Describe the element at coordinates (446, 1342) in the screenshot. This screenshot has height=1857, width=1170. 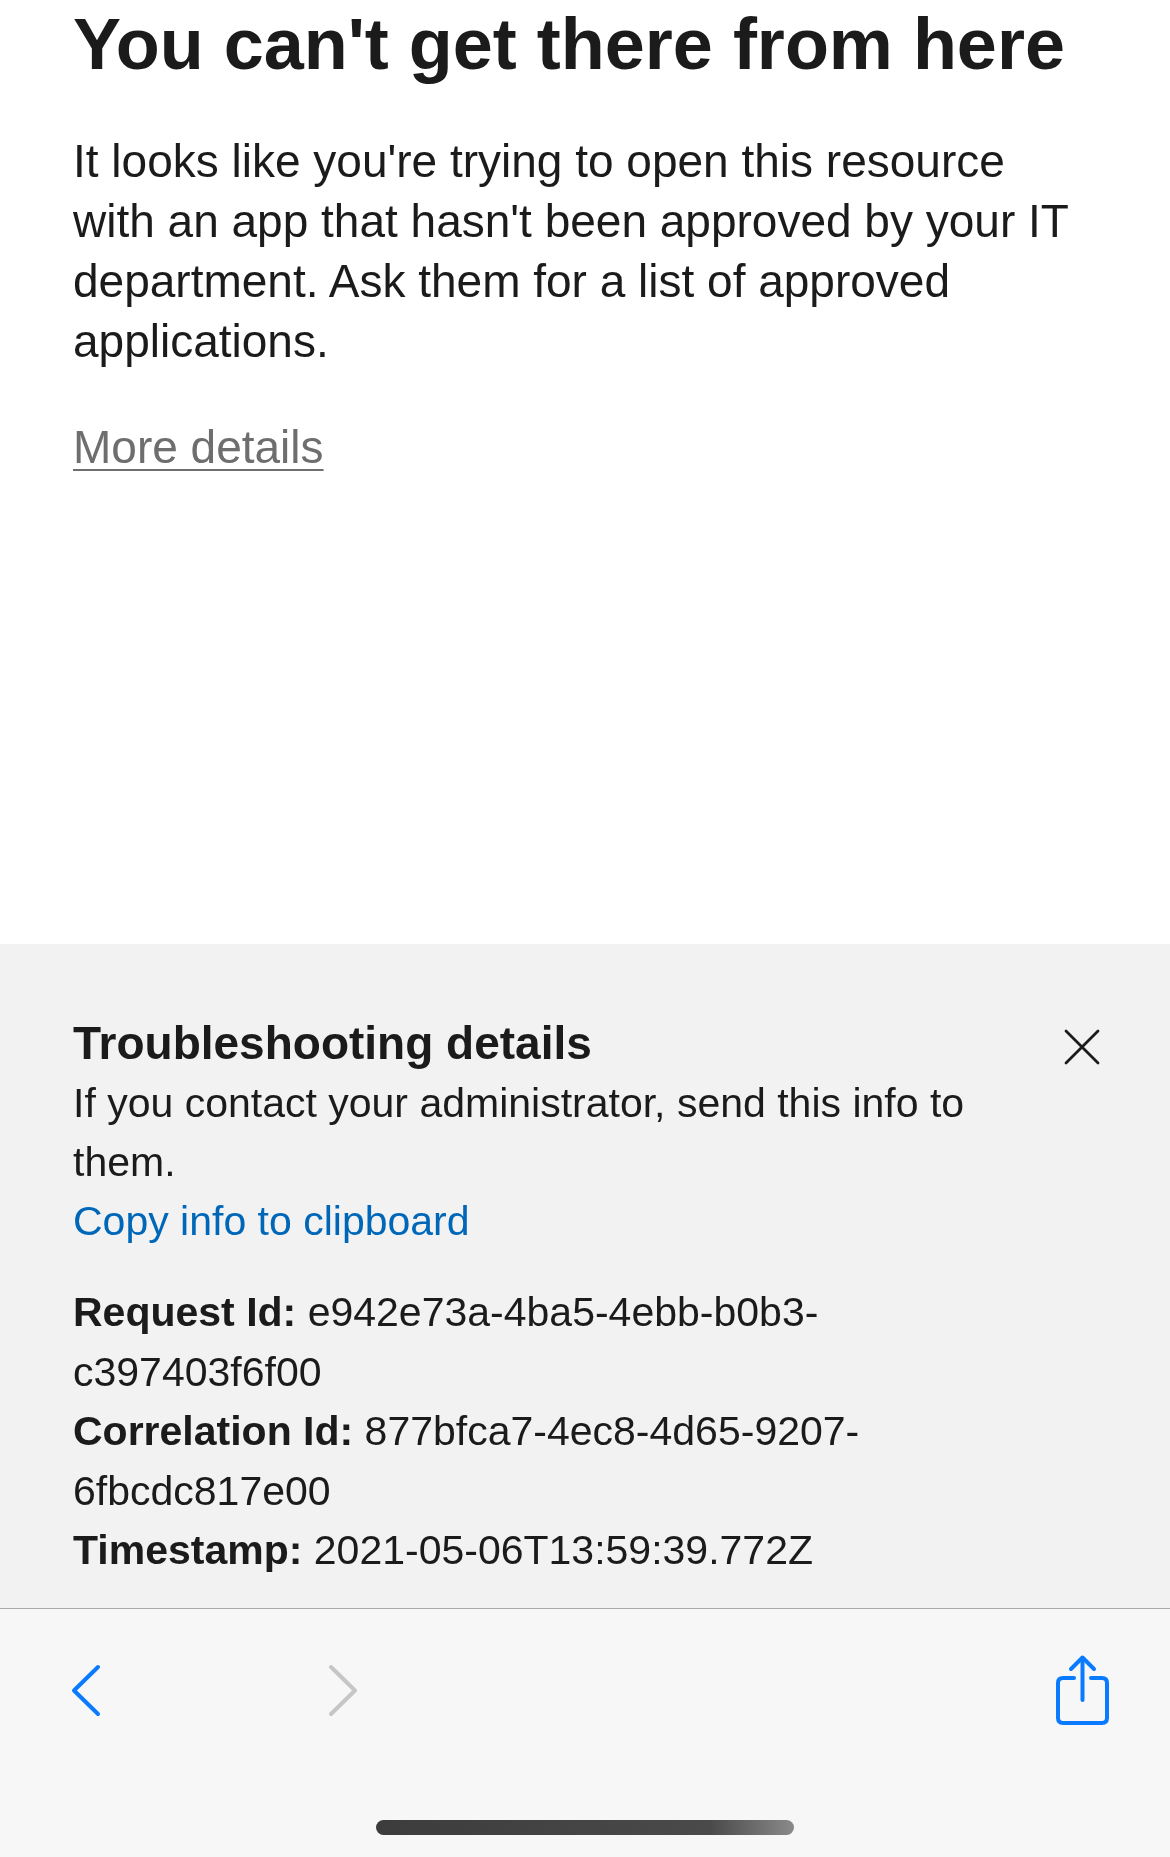
I see `detail-line: Request Id: e942e73a-4ba5-4ebb-b0b3-c397403f6f00` at that location.